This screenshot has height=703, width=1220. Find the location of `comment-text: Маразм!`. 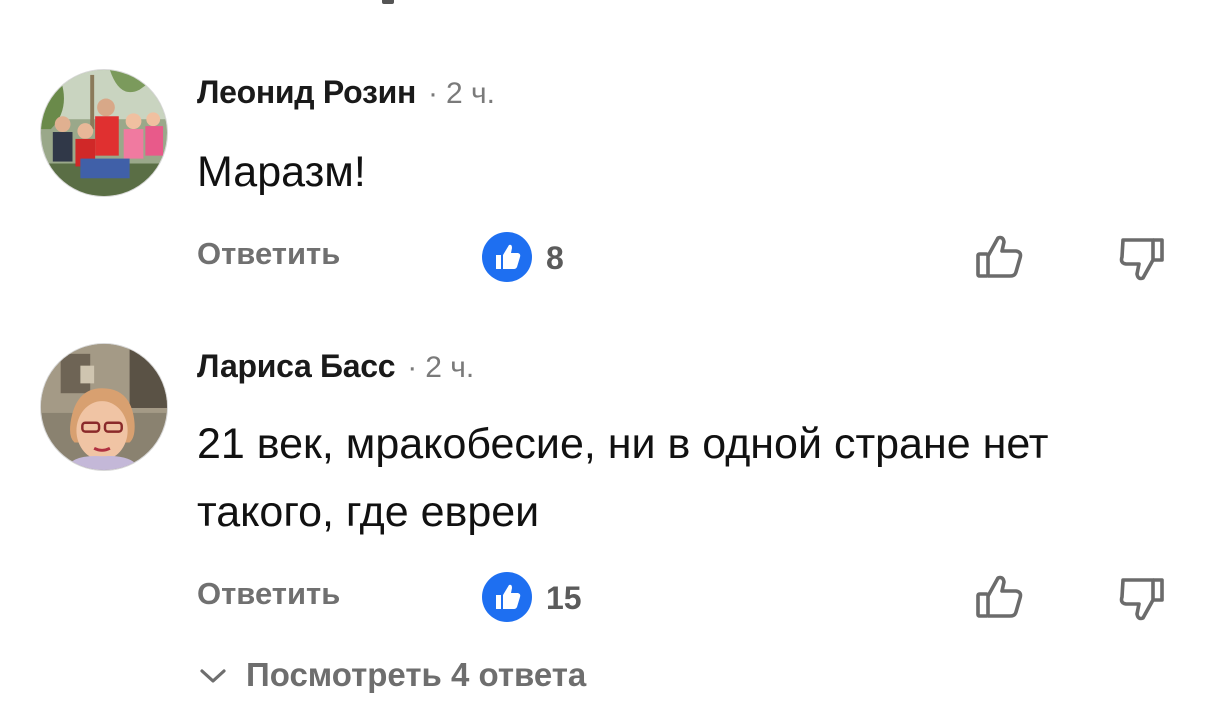

comment-text: Маразм! is located at coordinates (281, 172).